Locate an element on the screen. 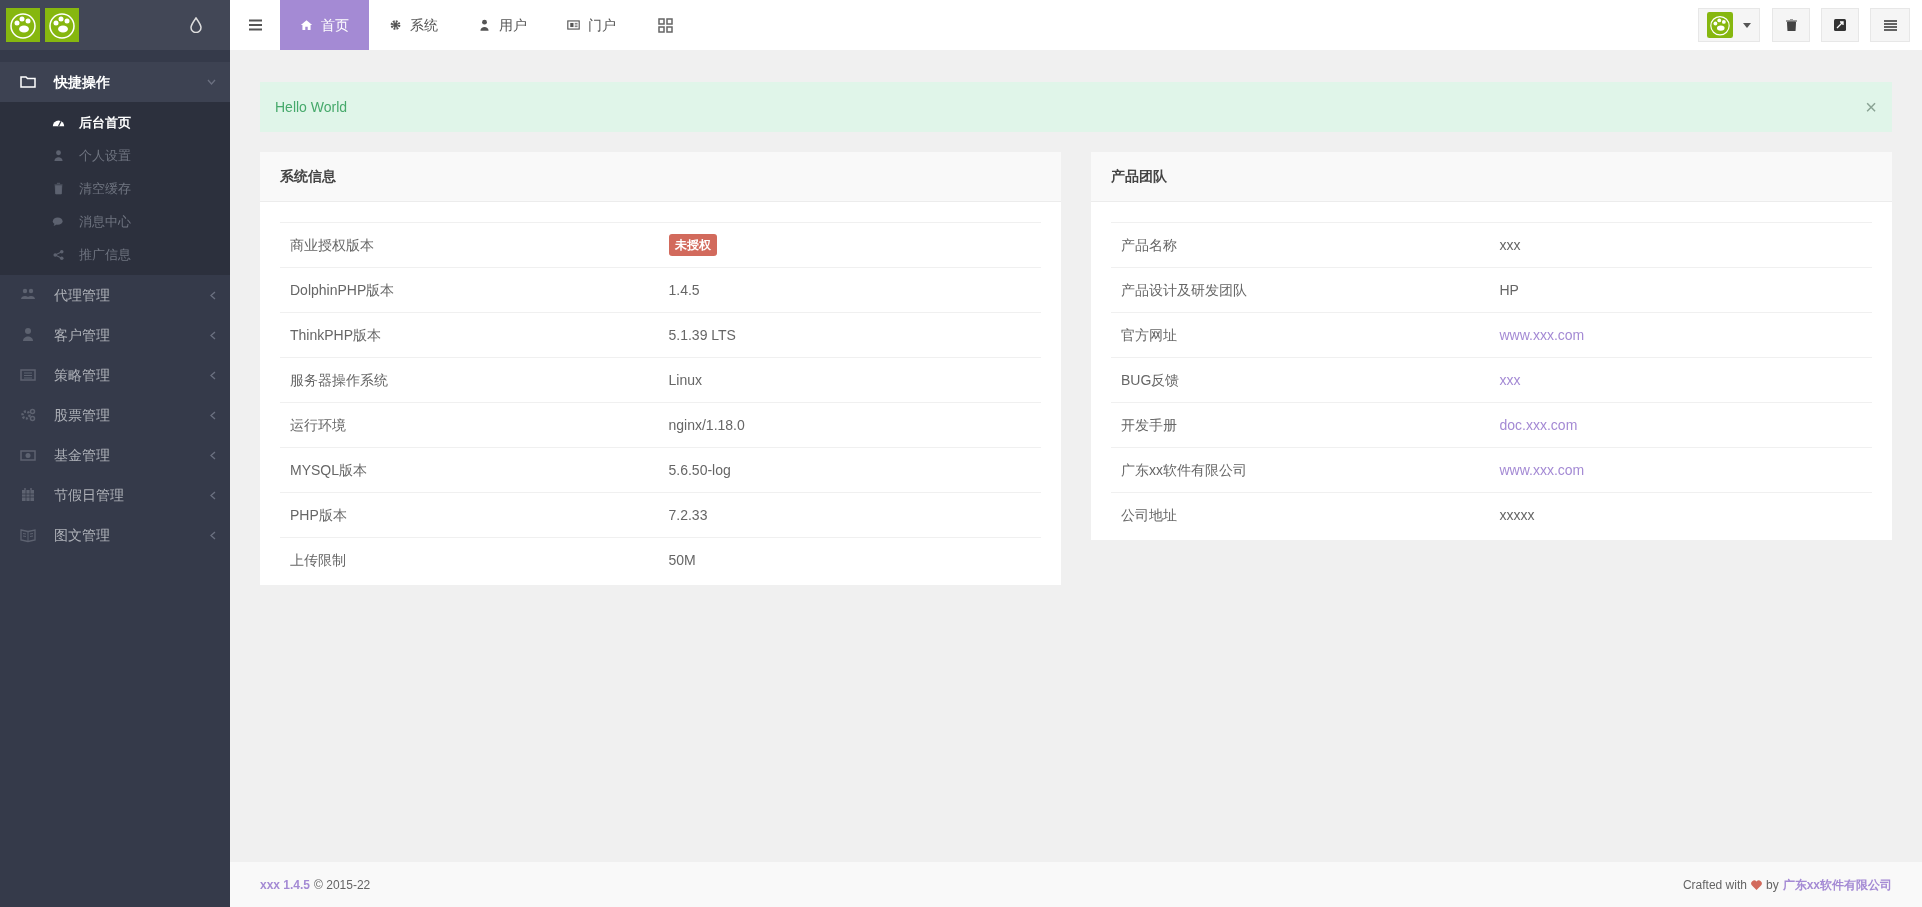 This screenshot has width=1922, height=907. table-cell: 1.4.5 is located at coordinates (684, 289).